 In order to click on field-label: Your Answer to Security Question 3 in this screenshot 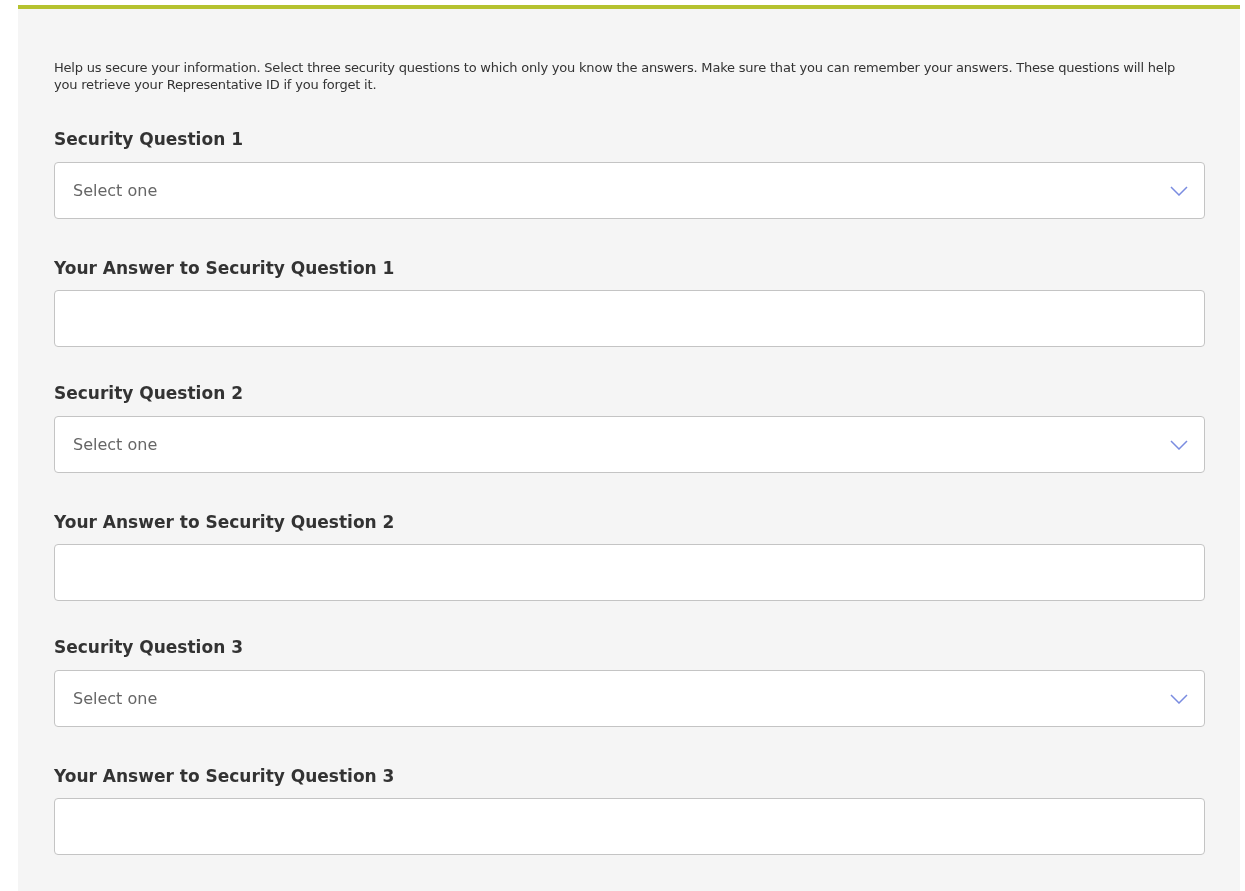, I will do `click(225, 776)`.